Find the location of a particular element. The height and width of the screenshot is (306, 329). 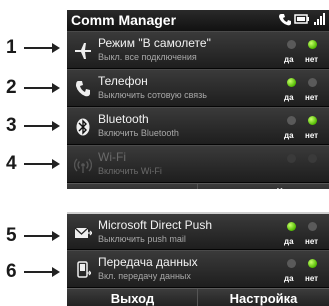

row-label: Телефон is located at coordinates (123, 81).